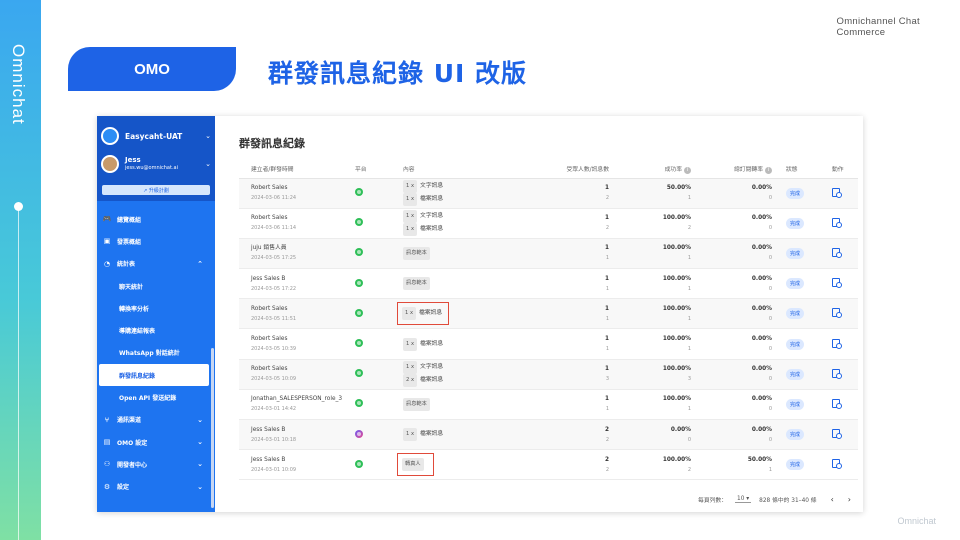  Describe the element at coordinates (156, 264) in the screenshot. I see `sidebar-item-statistics: ◔ 統計表 ⌃` at that location.